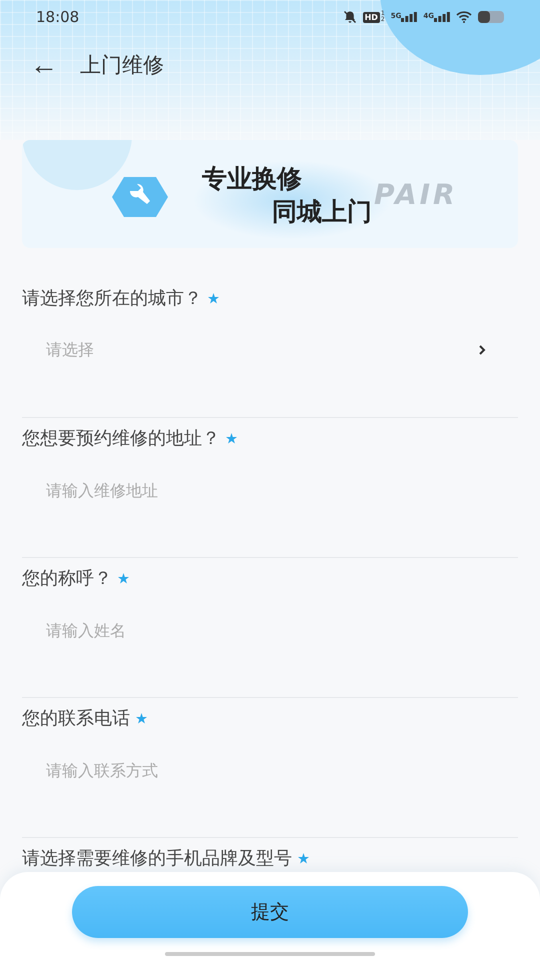 This screenshot has width=540, height=960. I want to click on hd-badge: HD, so click(371, 17).